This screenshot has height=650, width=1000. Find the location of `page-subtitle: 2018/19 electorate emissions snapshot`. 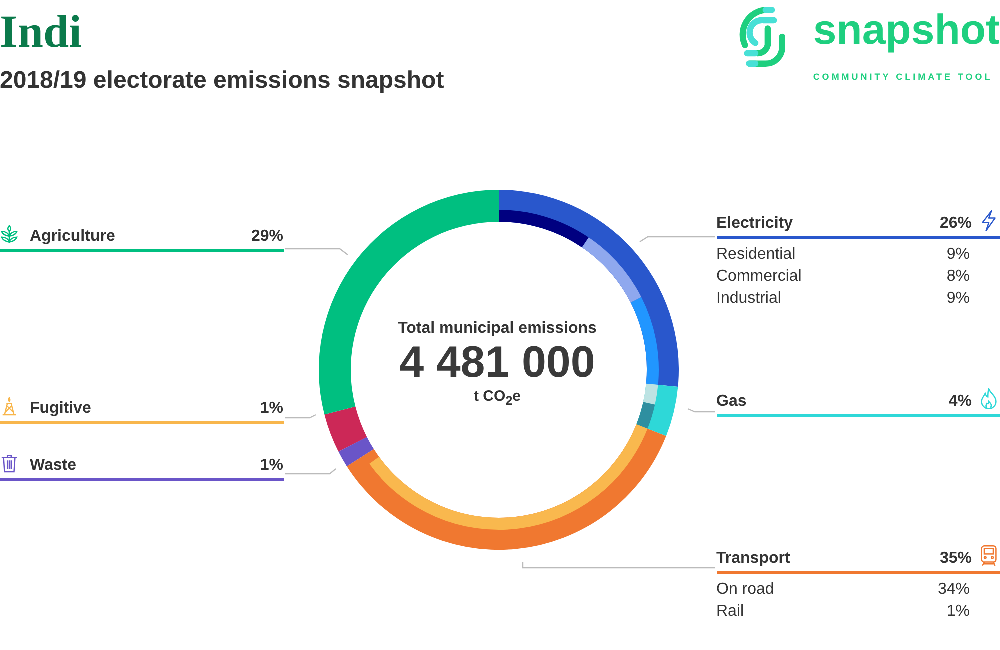

page-subtitle: 2018/19 electorate emissions snapshot is located at coordinates (222, 81).